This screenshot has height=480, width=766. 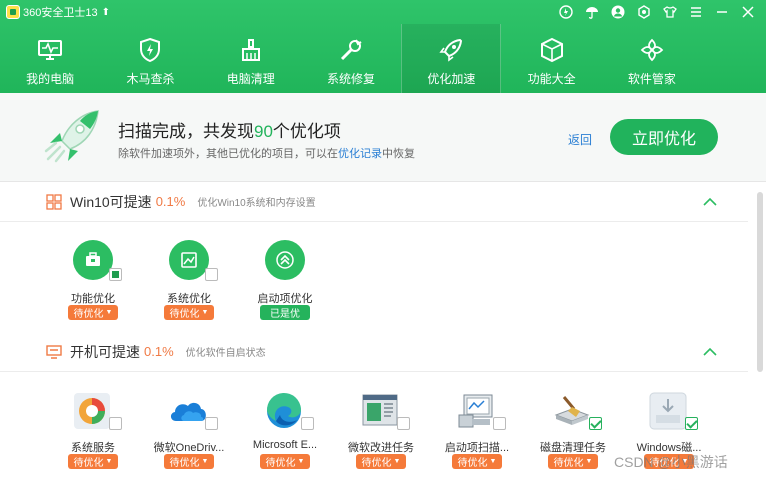 What do you see at coordinates (105, 351) in the screenshot?
I see `section-title: 开机可提速` at bounding box center [105, 351].